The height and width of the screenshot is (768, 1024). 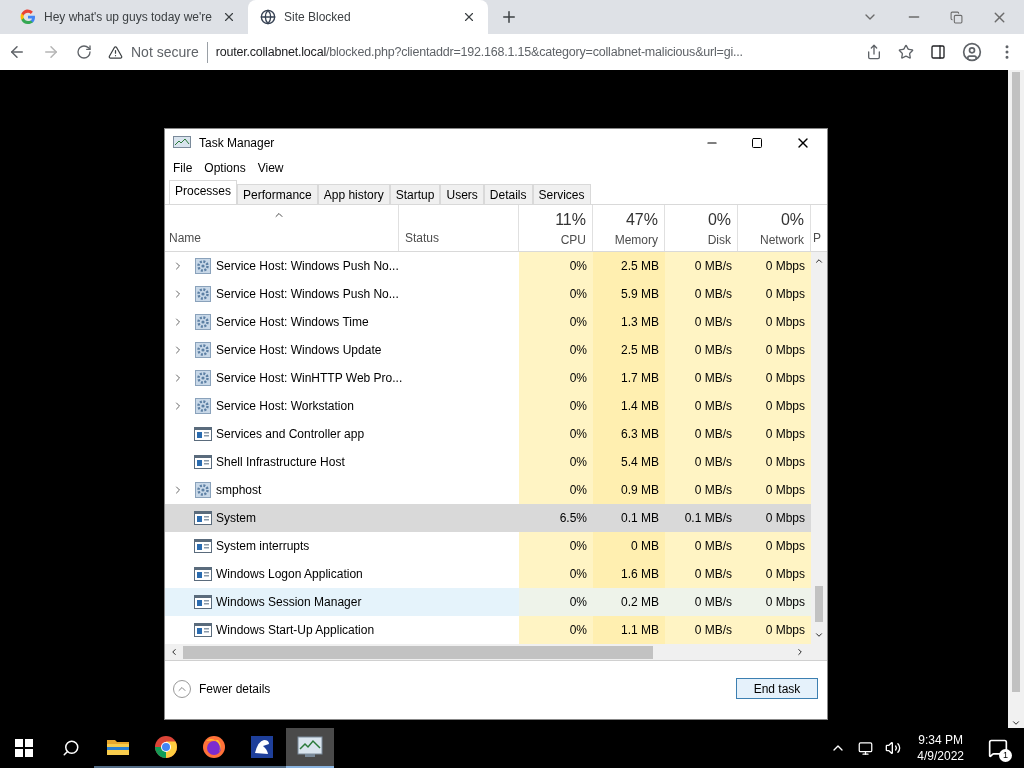 What do you see at coordinates (28, 17) in the screenshot?
I see `google-icon` at bounding box center [28, 17].